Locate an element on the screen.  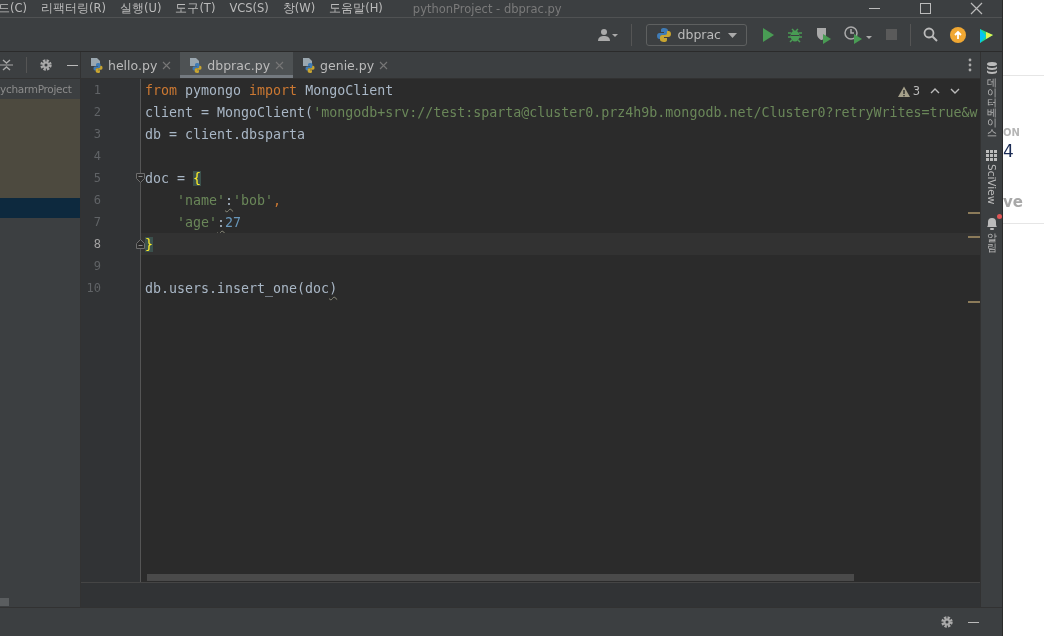
warning-icon is located at coordinates (903, 91).